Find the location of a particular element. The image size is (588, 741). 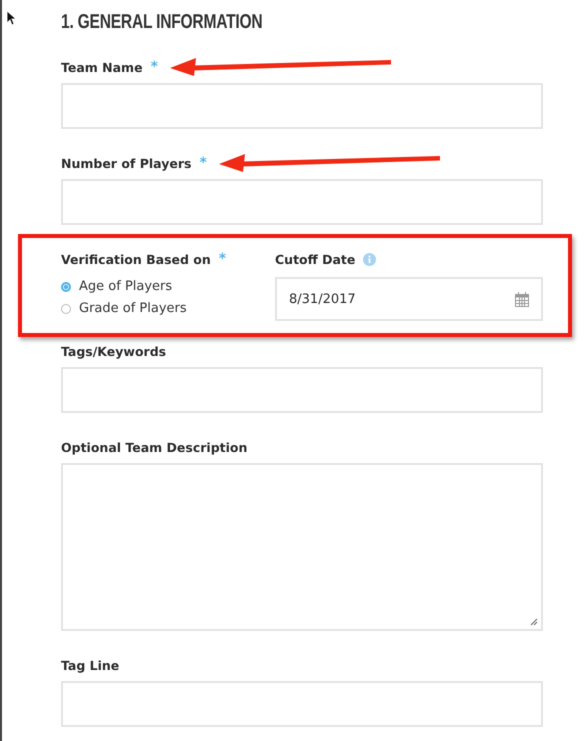

calendar-icon is located at coordinates (522, 299).